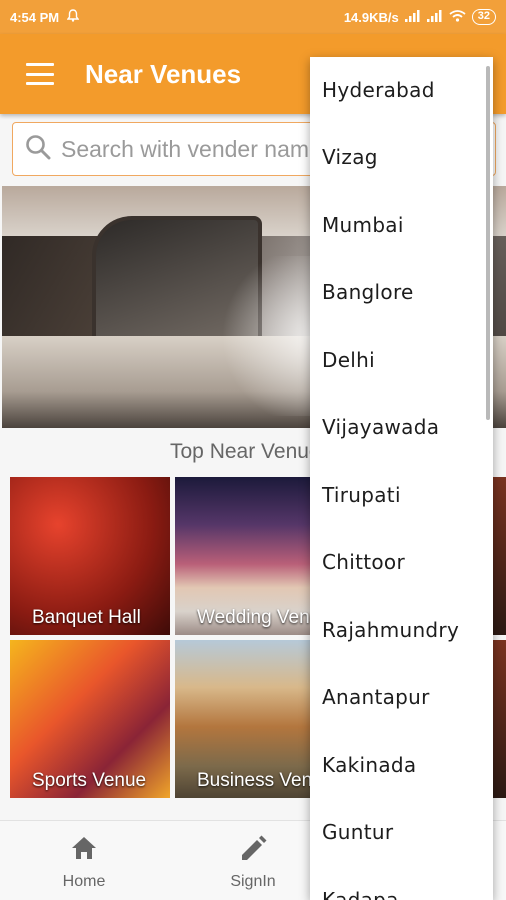  What do you see at coordinates (401, 360) in the screenshot?
I see `city-option: Delhi` at bounding box center [401, 360].